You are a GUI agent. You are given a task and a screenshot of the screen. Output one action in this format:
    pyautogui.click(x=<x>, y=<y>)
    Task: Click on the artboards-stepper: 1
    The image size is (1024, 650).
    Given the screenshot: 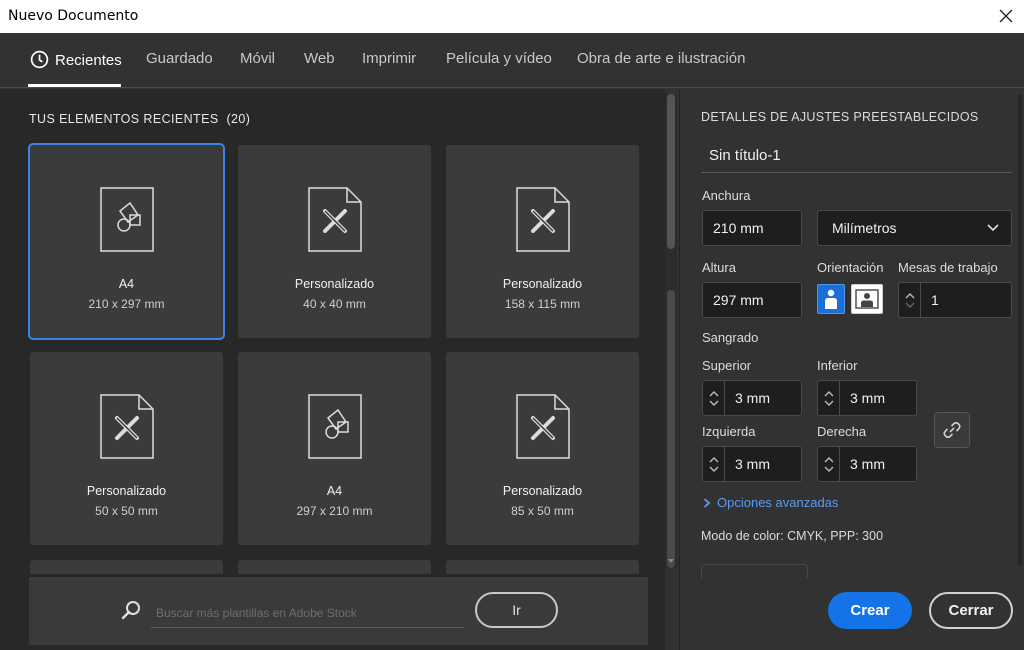 What is the action you would take?
    pyautogui.click(x=955, y=300)
    